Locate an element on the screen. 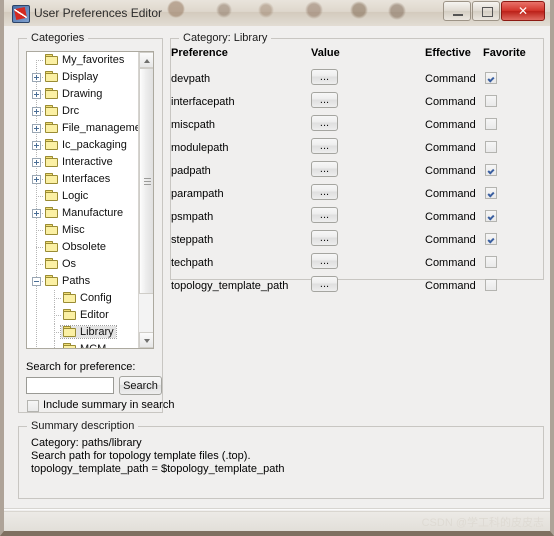 This screenshot has height=536, width=554. preference-row: psmpath... Command is located at coordinates (357, 218).